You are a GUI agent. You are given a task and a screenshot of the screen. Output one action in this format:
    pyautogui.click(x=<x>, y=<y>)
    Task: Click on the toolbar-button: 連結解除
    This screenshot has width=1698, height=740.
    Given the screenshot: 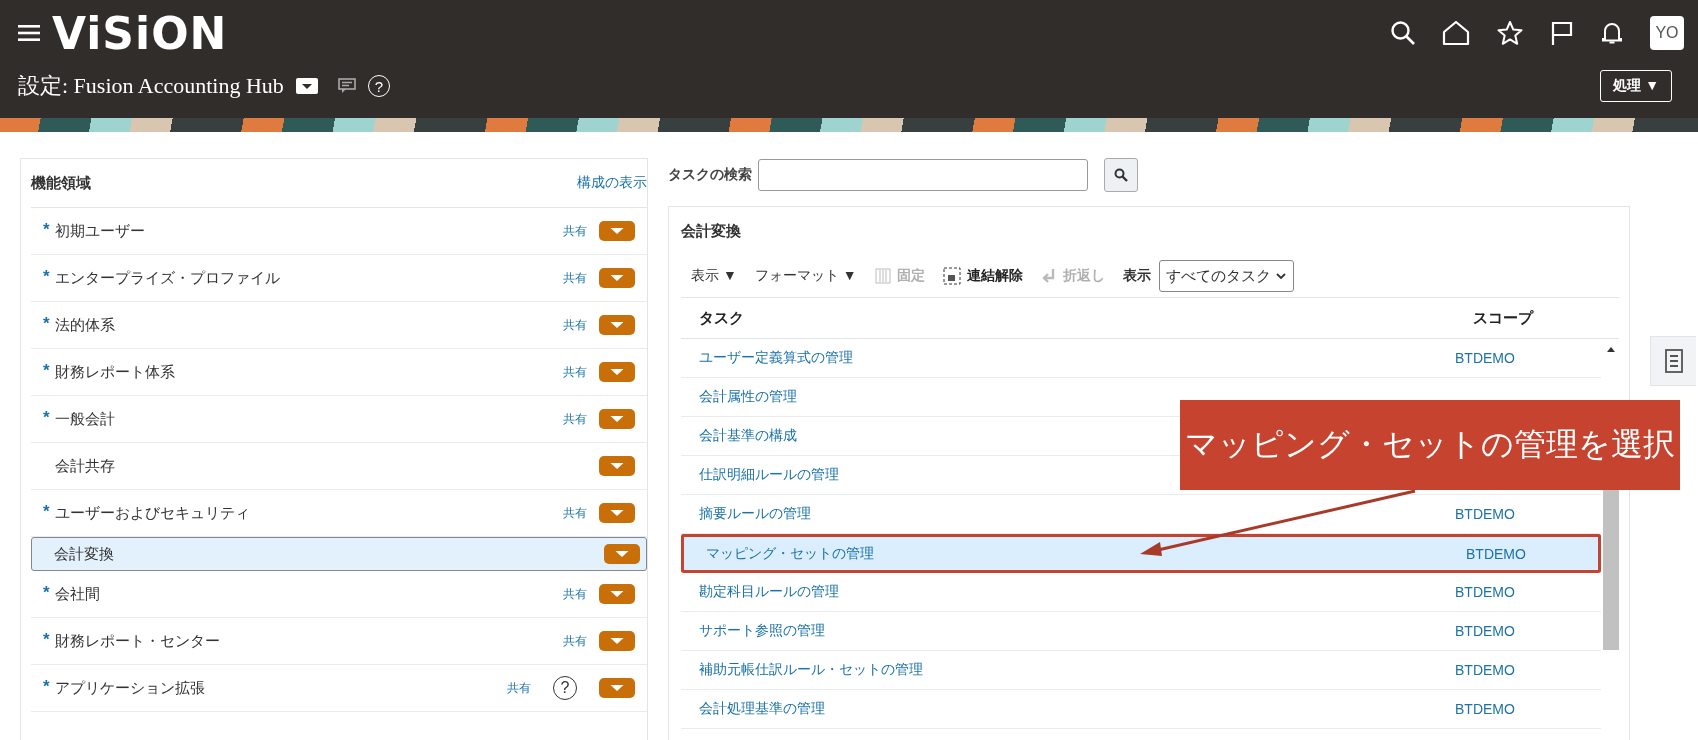 What is the action you would take?
    pyautogui.click(x=982, y=276)
    